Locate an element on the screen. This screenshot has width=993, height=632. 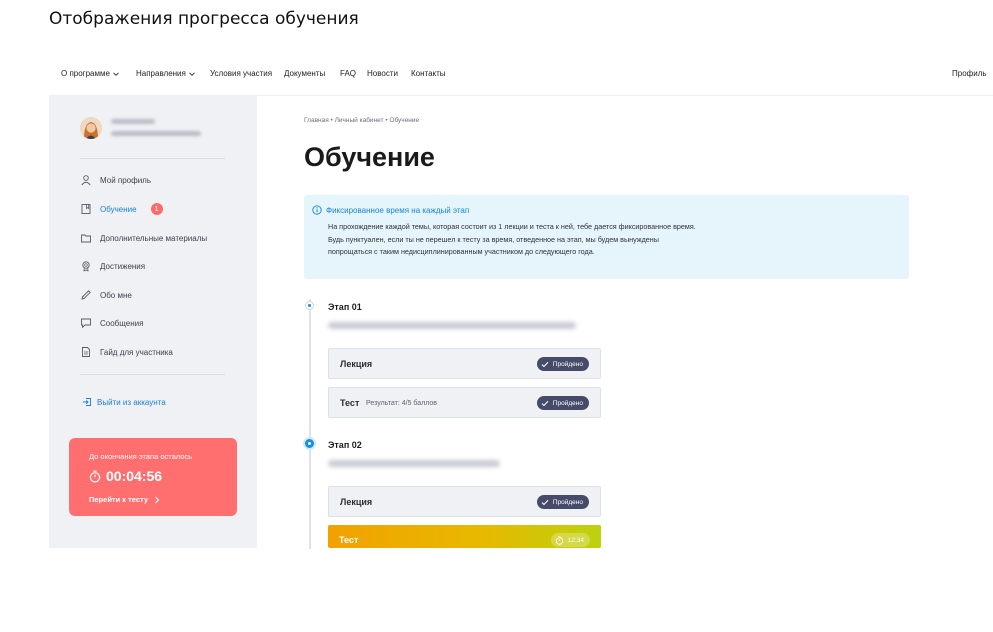
nav-about-program-label: О программе is located at coordinates (85, 73).